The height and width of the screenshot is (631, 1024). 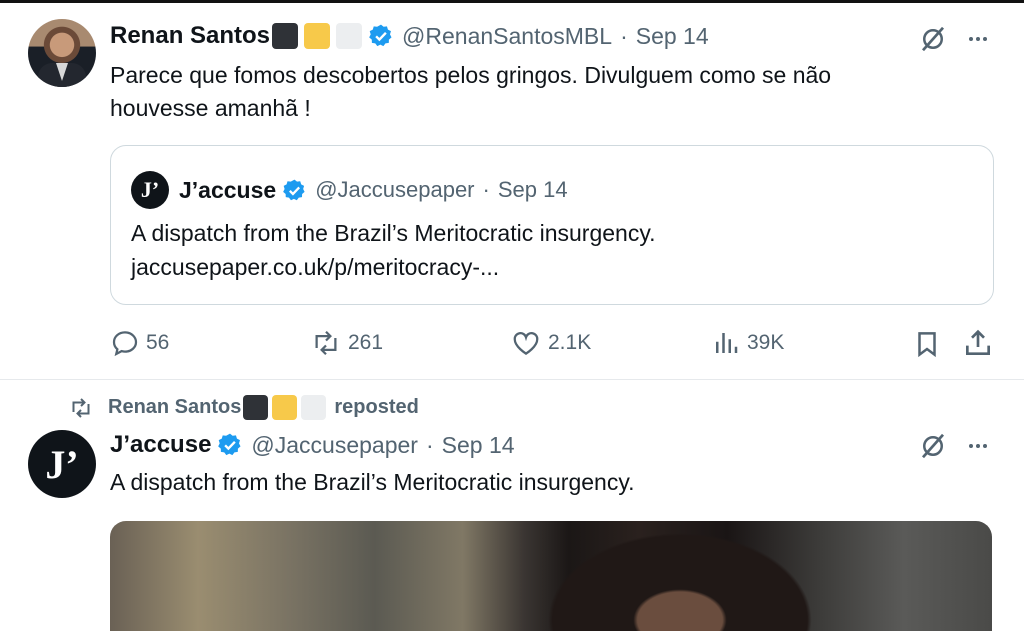 I want to click on like-button: 2.1K, so click(x=550, y=343).